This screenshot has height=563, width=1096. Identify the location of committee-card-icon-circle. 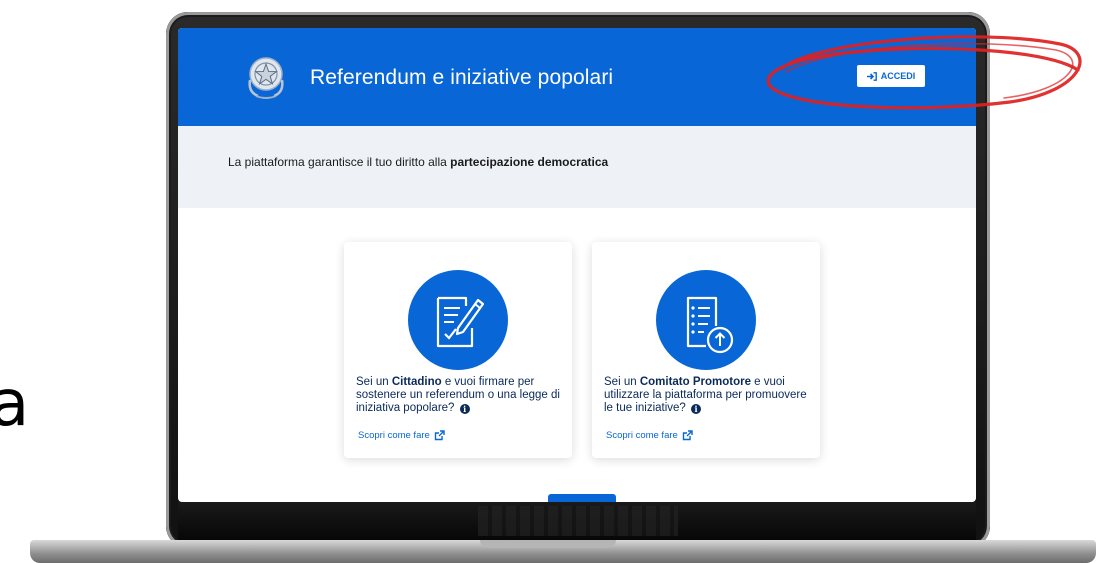
(706, 320).